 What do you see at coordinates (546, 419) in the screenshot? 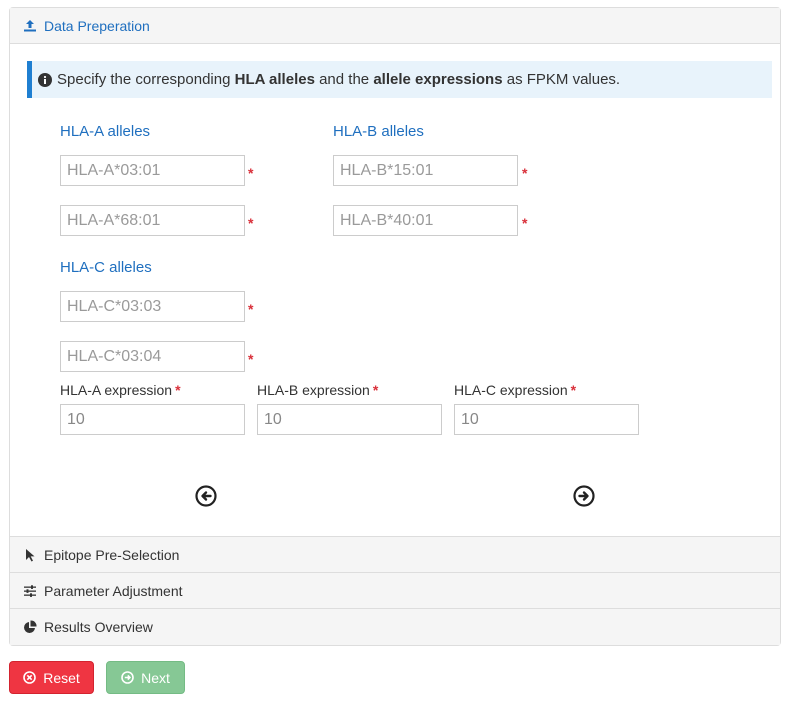
I see `hla-c-expression-input` at bounding box center [546, 419].